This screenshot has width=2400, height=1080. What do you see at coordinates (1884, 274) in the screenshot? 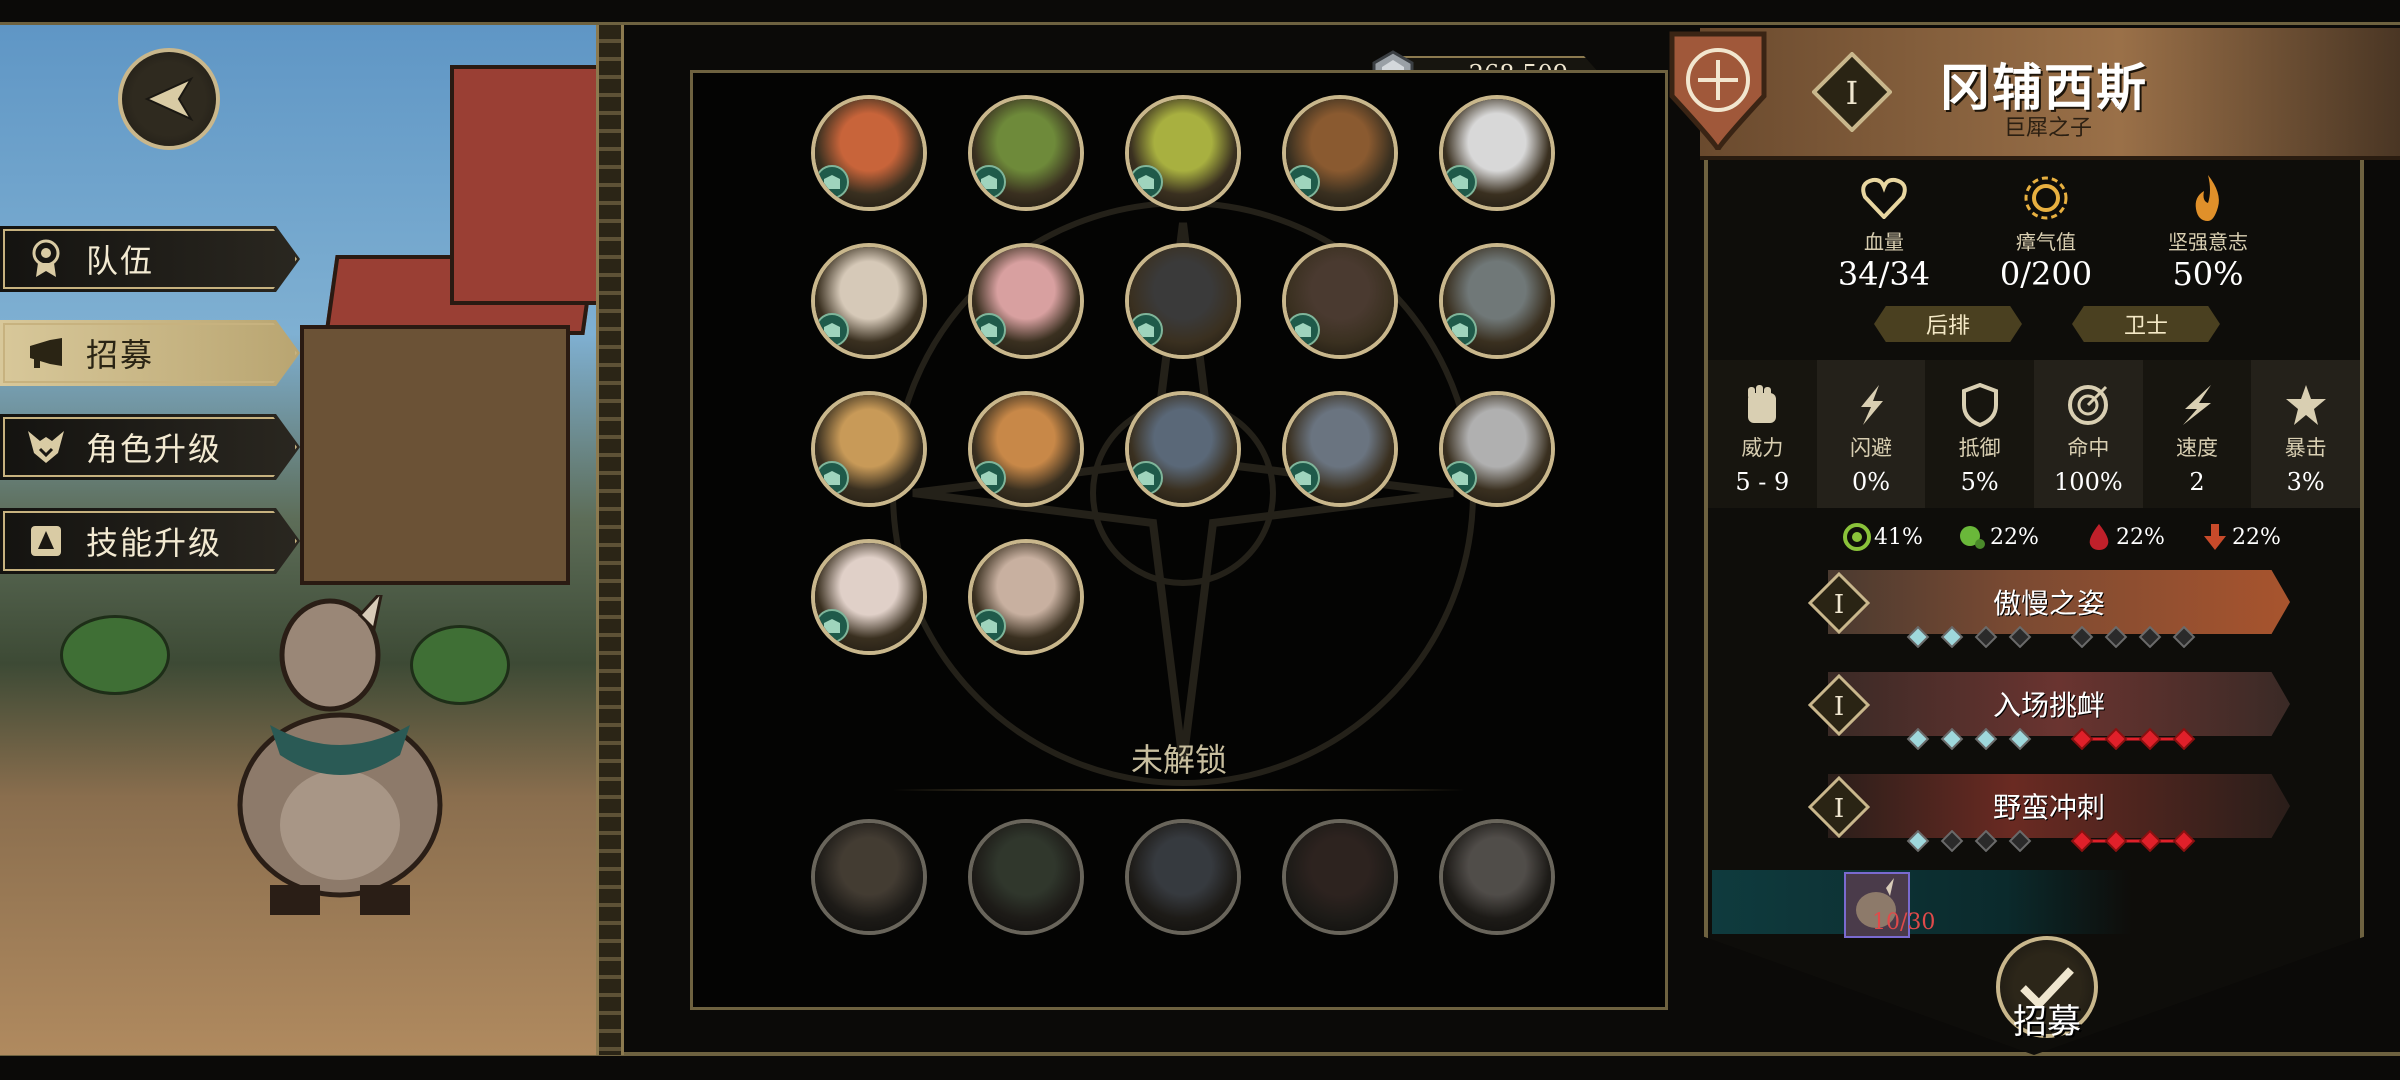
I see `stat-hp-value: 34/34` at bounding box center [1884, 274].